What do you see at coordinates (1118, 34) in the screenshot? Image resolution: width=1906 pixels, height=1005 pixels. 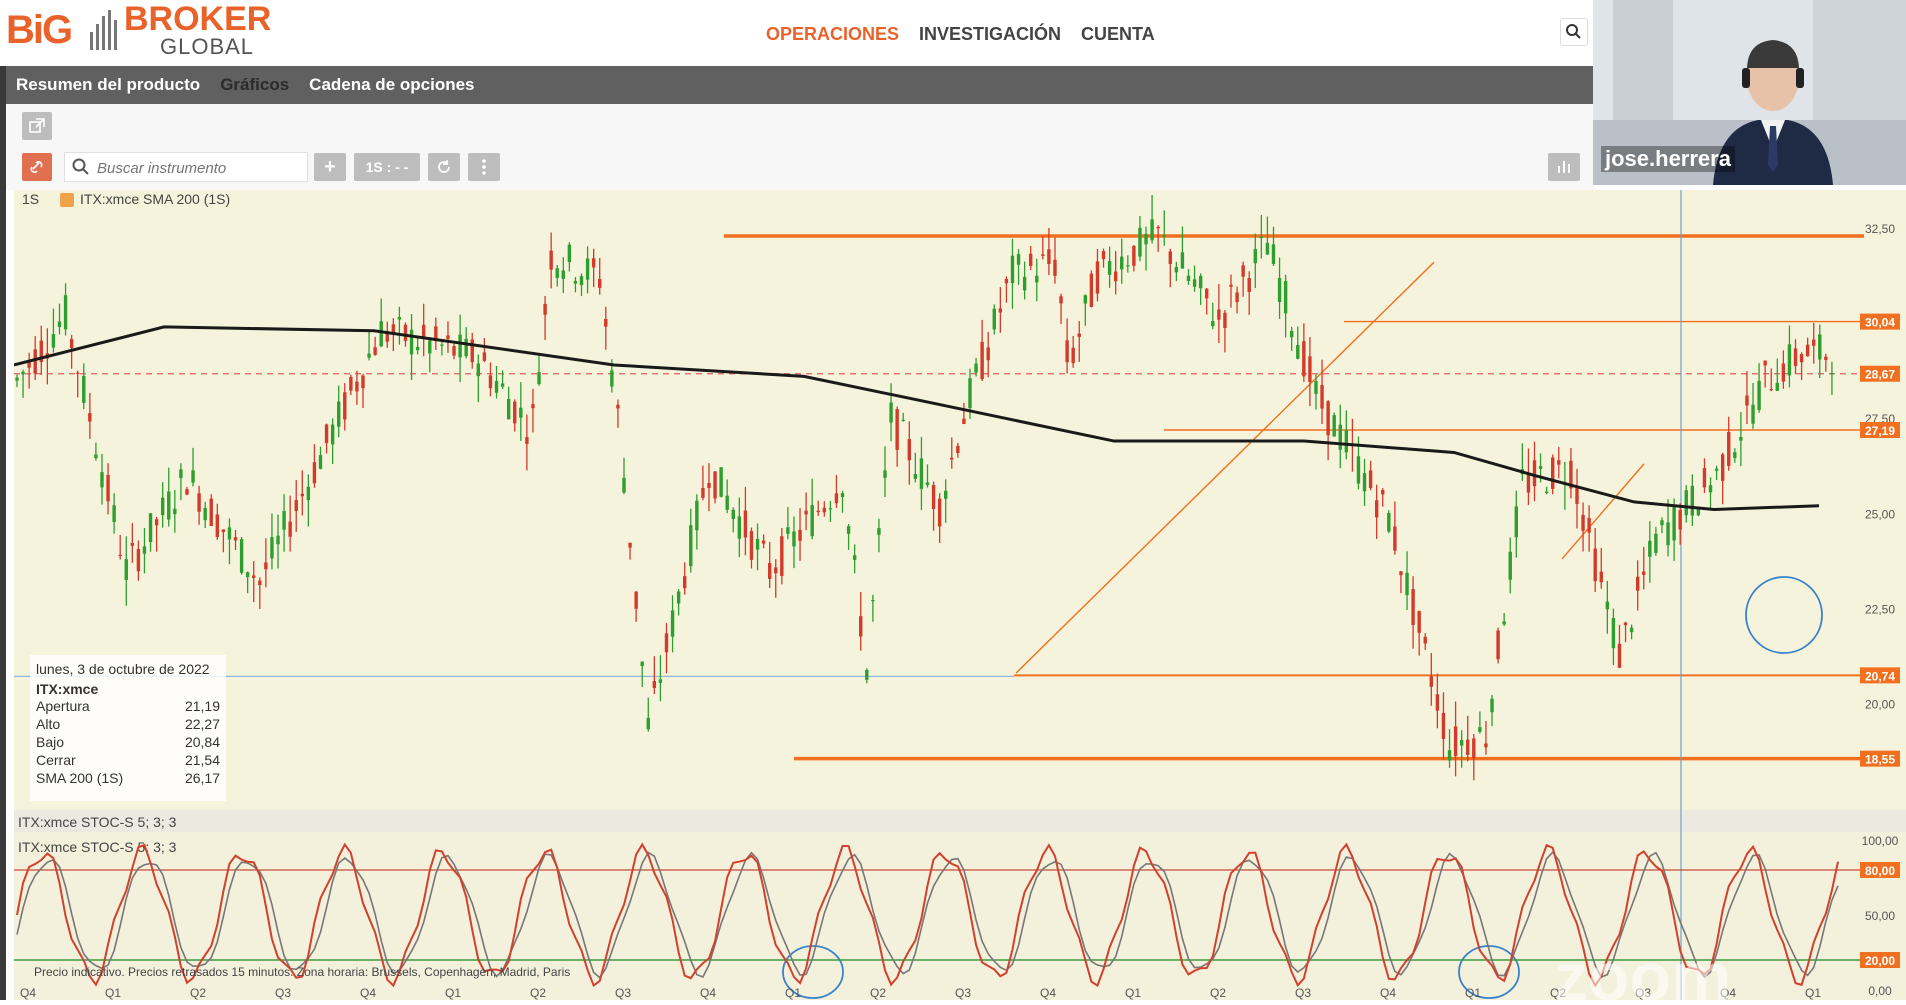 I see `nav-cuenta: CUENTA` at bounding box center [1118, 34].